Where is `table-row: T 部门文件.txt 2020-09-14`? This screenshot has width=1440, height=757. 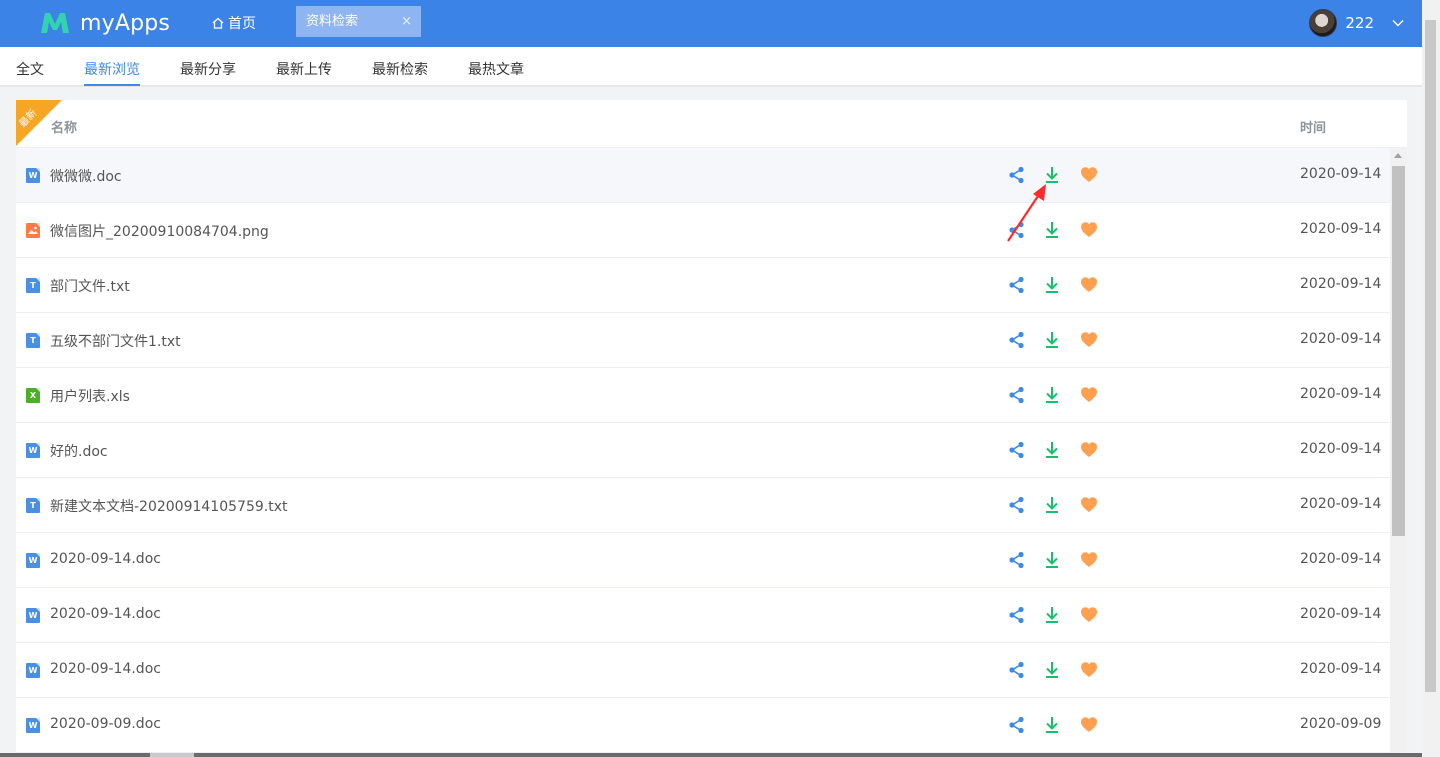 table-row: T 部门文件.txt 2020-09-14 is located at coordinates (703, 285).